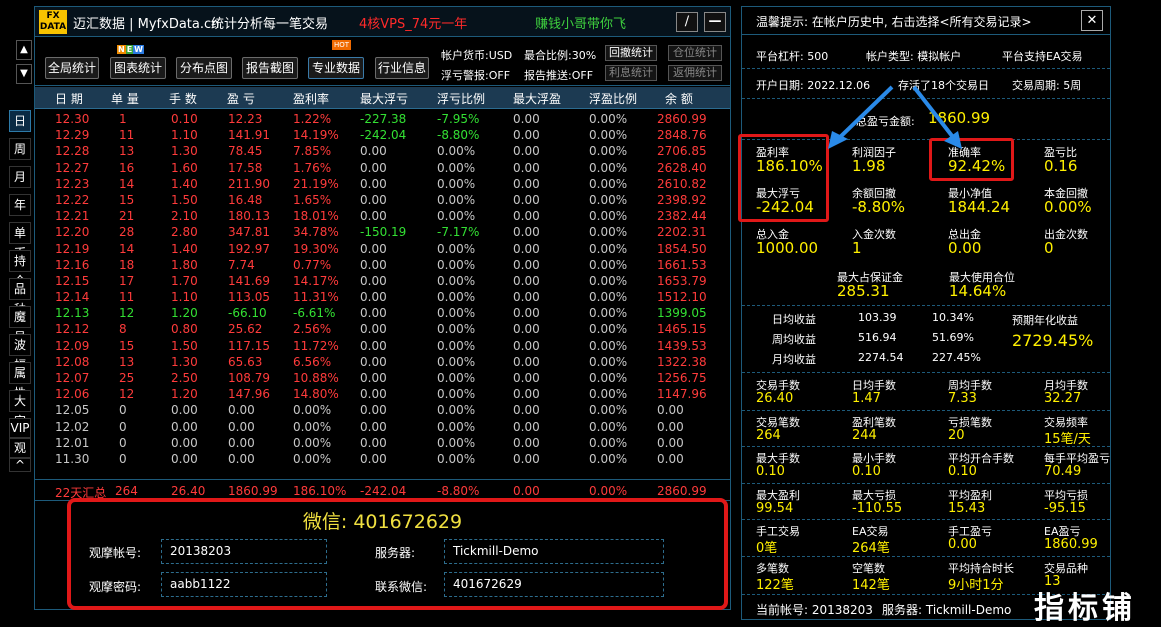  What do you see at coordinates (204, 68) in the screenshot?
I see `distribution-plot-button: 分布点图` at bounding box center [204, 68].